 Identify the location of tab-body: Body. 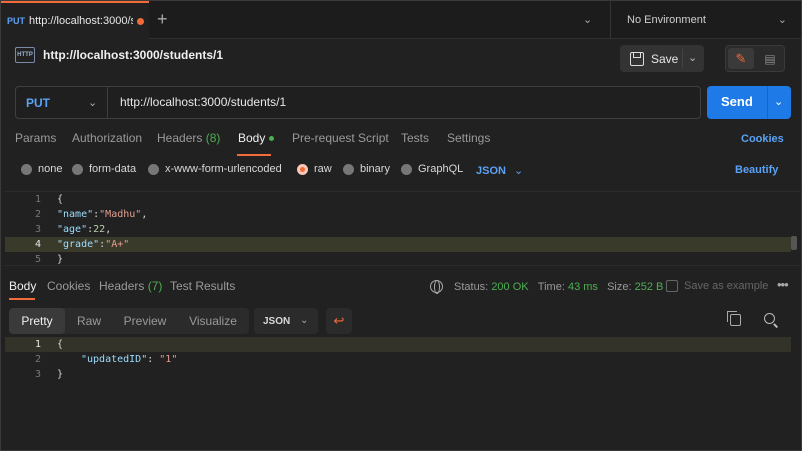
(256, 138).